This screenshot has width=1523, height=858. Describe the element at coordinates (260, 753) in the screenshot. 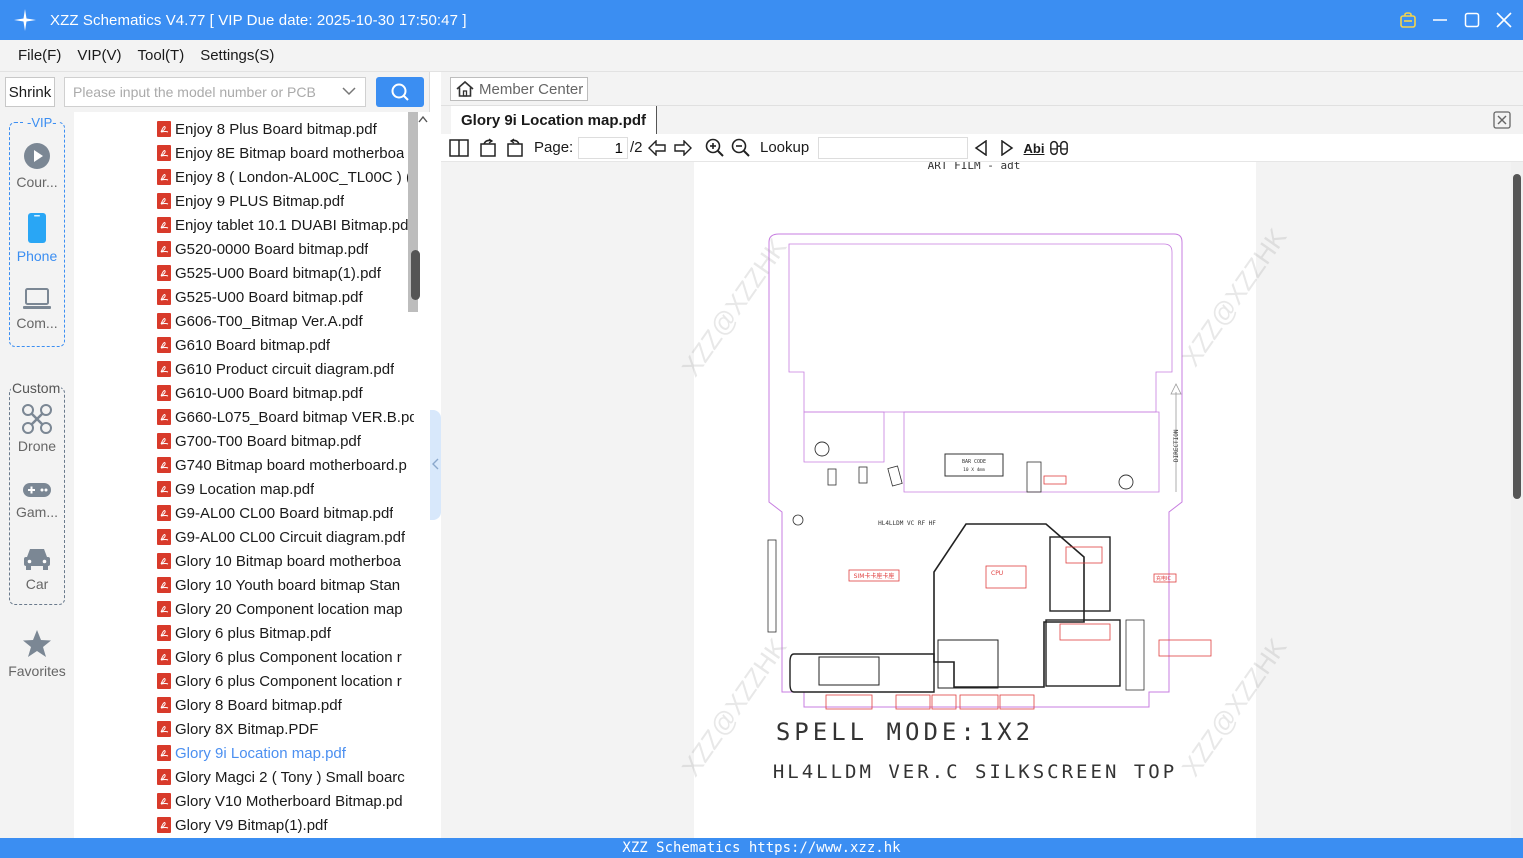

I see `file-name: Glory 9i Location map.pdf` at that location.